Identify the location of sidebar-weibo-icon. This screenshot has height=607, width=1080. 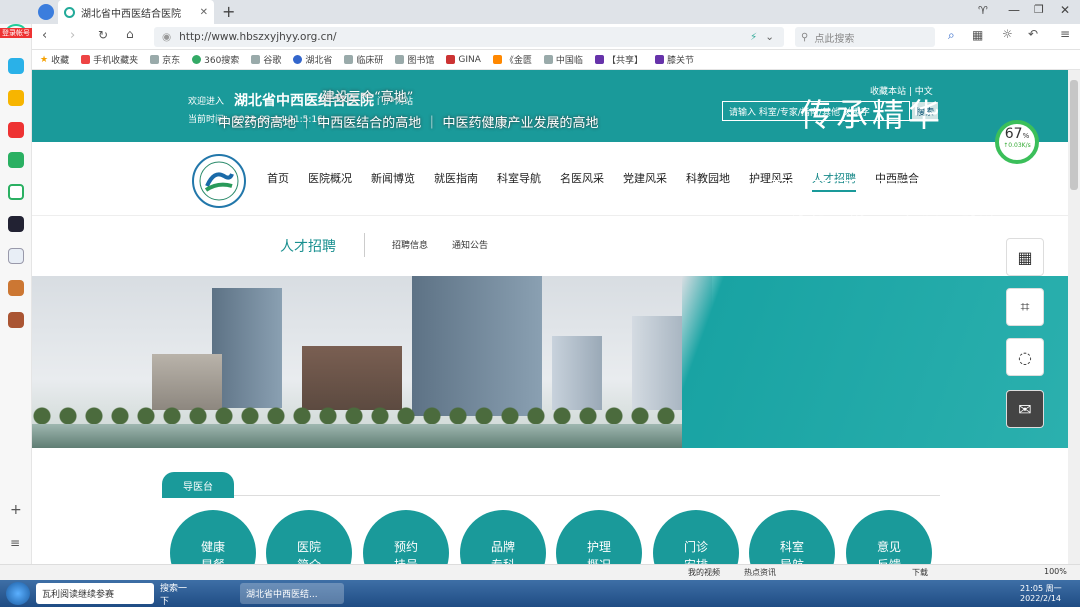
(16, 130).